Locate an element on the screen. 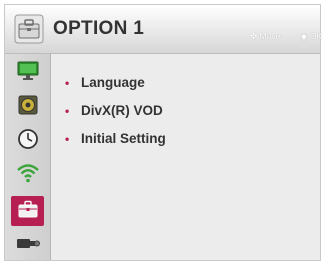 This screenshot has height=265, width=325. menu-item-label: Initial Setting is located at coordinates (123, 138).